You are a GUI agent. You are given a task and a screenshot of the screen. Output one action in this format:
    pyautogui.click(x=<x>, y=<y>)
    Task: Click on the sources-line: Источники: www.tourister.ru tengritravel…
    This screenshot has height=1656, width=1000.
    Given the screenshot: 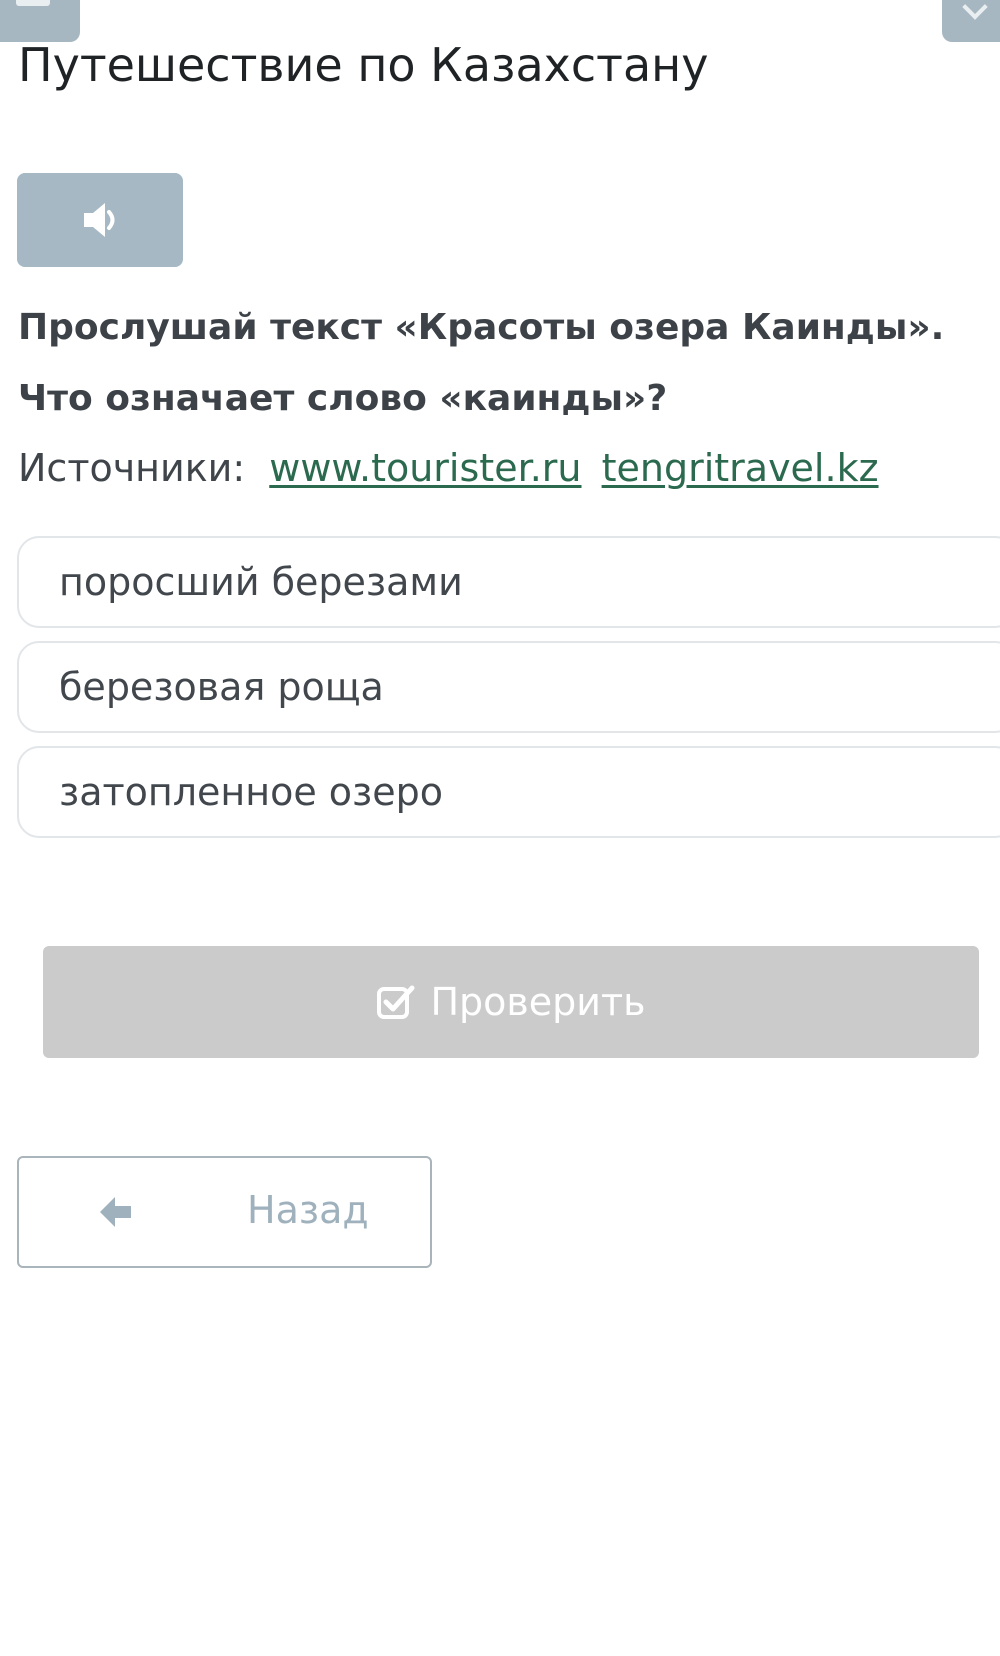 What is the action you would take?
    pyautogui.click(x=448, y=468)
    